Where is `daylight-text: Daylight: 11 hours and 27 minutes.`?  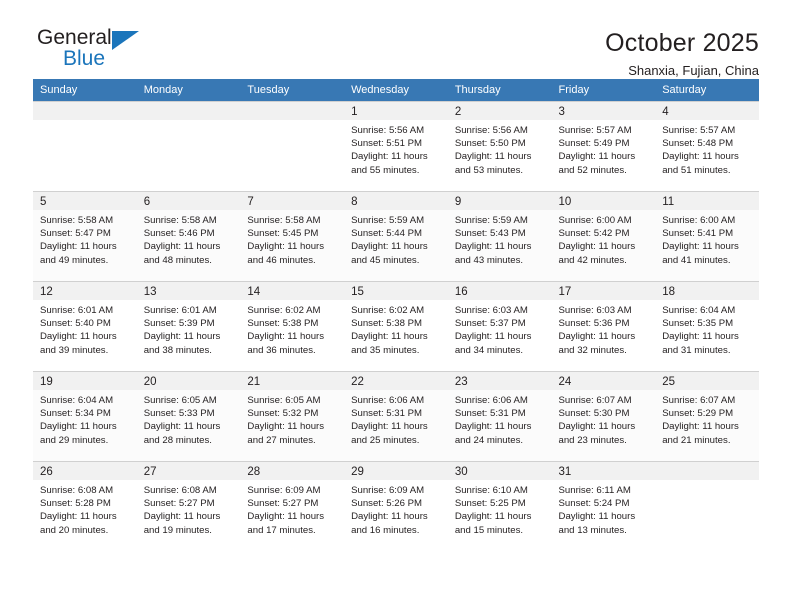
daylight-text: Daylight: 11 hours and 27 minutes. is located at coordinates (286, 433).